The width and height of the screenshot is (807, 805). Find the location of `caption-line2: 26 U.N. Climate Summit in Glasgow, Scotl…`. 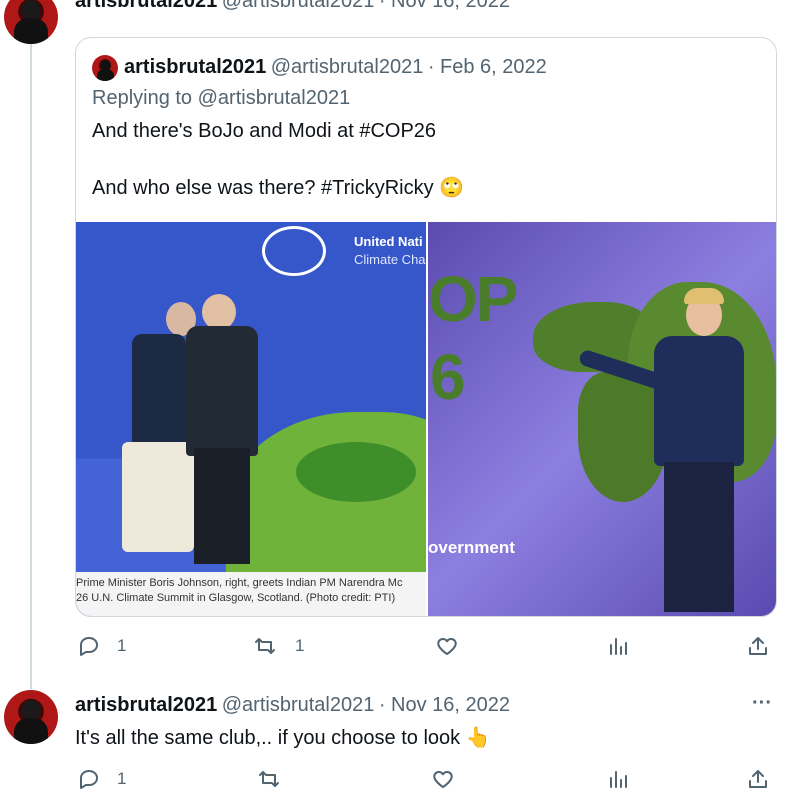

caption-line2: 26 U.N. Climate Summit in Glasgow, Scotl… is located at coordinates (236, 598).